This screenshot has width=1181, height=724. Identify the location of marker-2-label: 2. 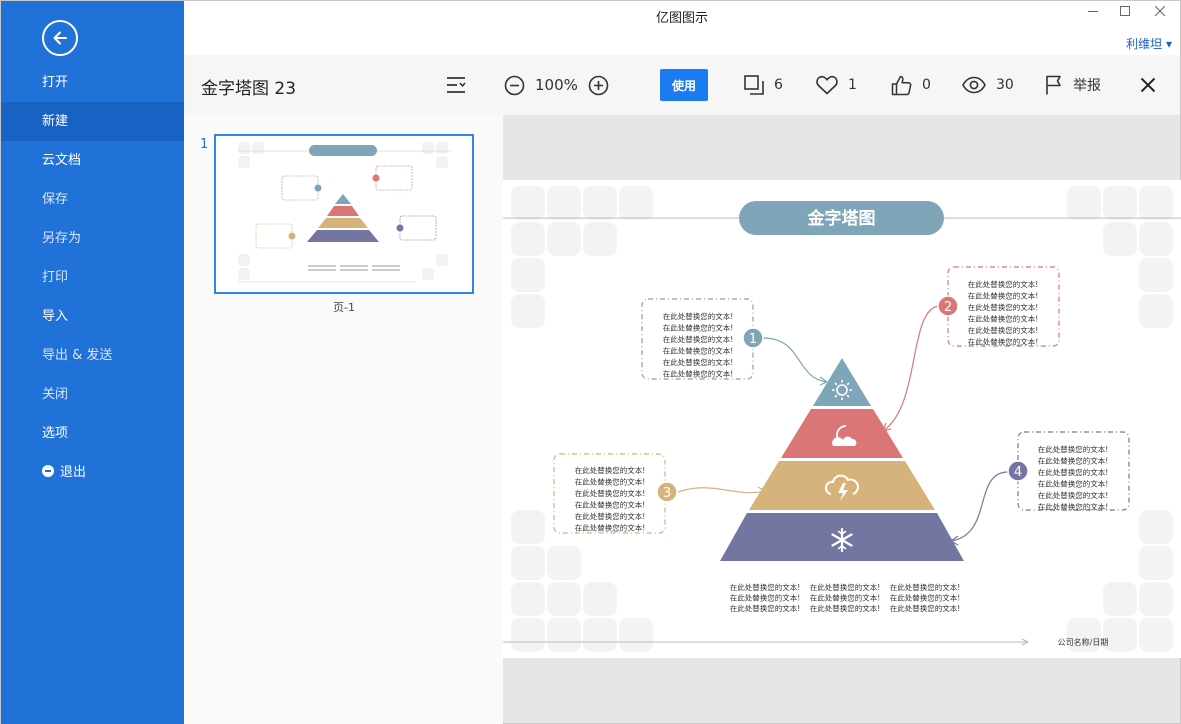
(948, 307).